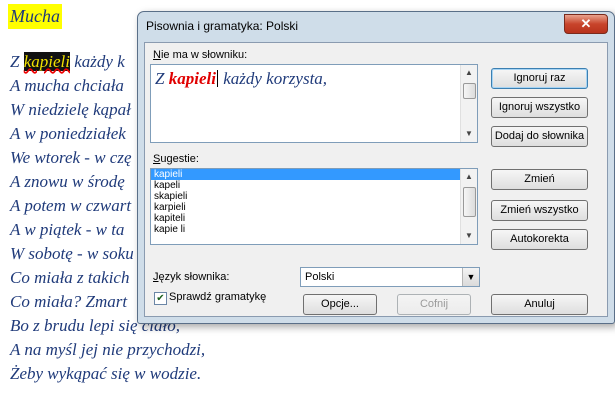 The width and height of the screenshot is (615, 399). I want to click on suggestion-item: kapie li, so click(314, 229).